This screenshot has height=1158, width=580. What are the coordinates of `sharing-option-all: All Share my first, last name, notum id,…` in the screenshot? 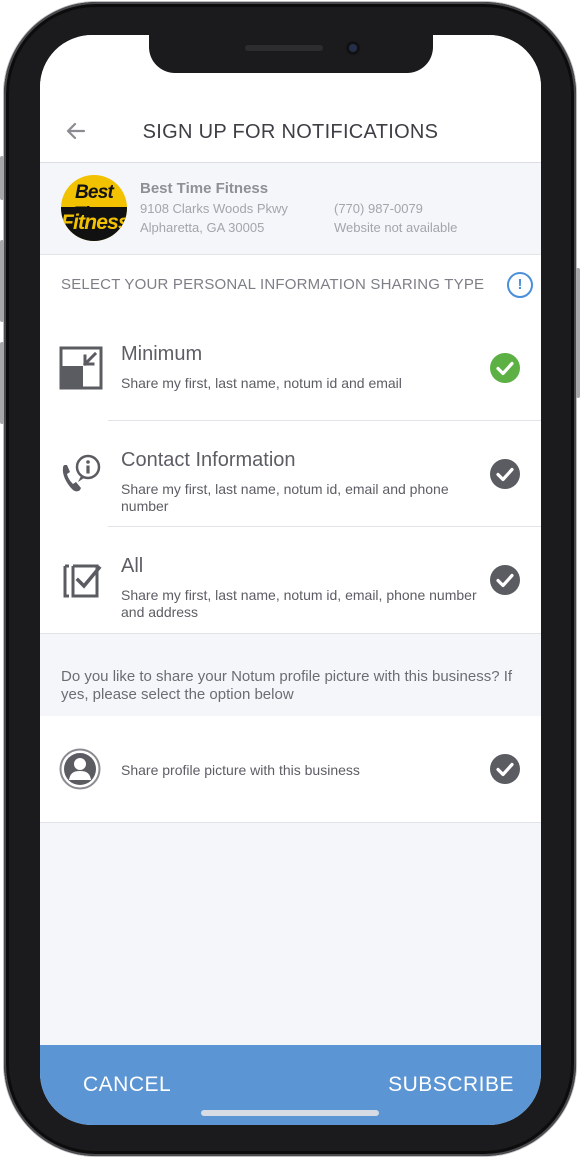 It's located at (290, 580).